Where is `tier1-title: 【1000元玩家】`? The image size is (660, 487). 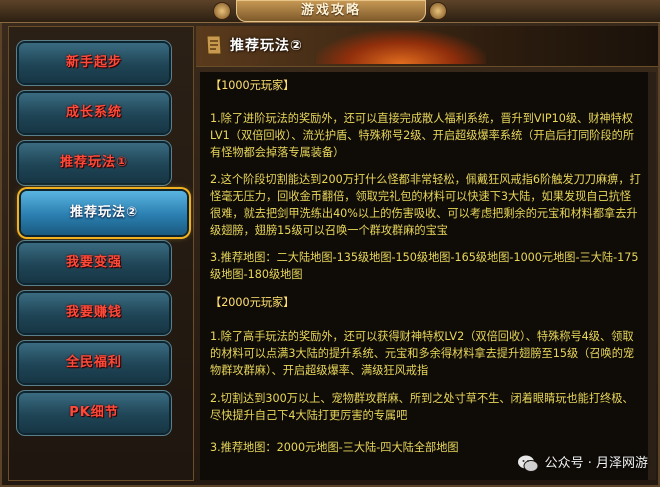
tier1-title: 【1000元玩家】 is located at coordinates (252, 85).